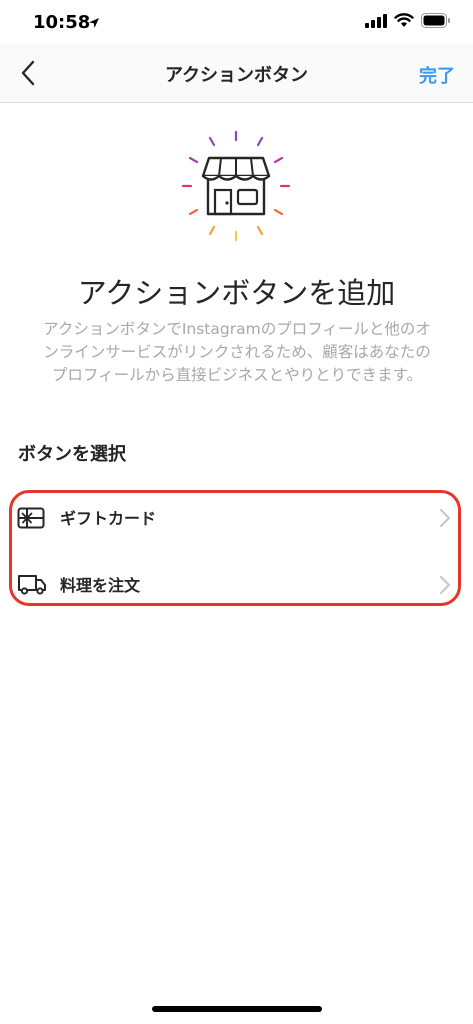  I want to click on page-title: アクションボタン, so click(236, 75).